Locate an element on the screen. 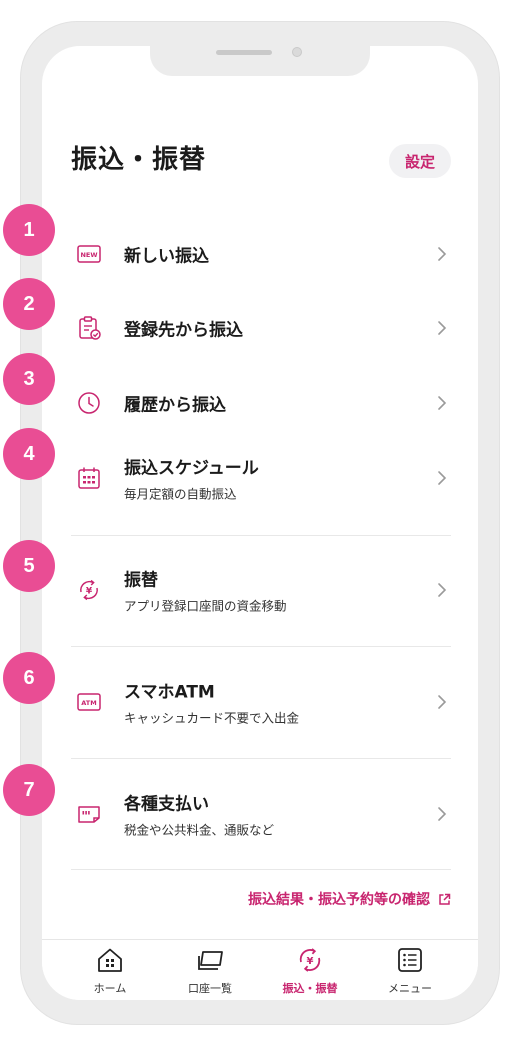 The height and width of the screenshot is (1046, 521). tab-transfer: ¥ 振込・振替 is located at coordinates (310, 972).